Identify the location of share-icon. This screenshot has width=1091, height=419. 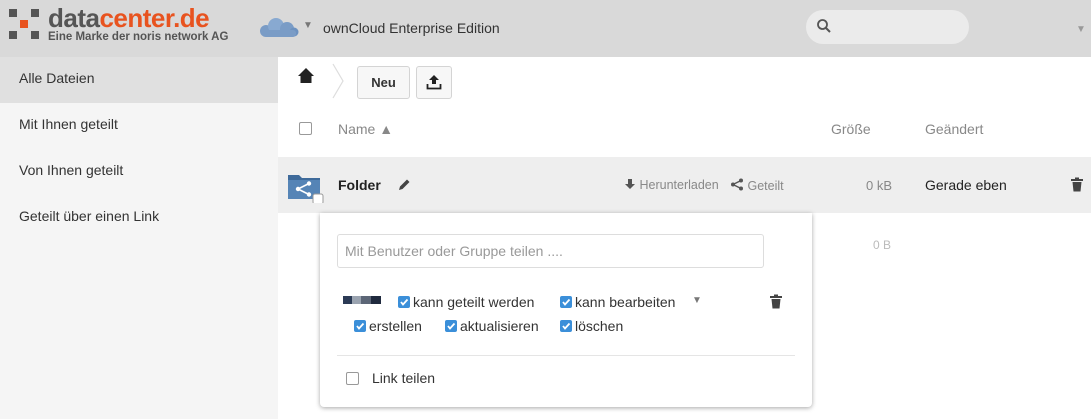
(737, 184).